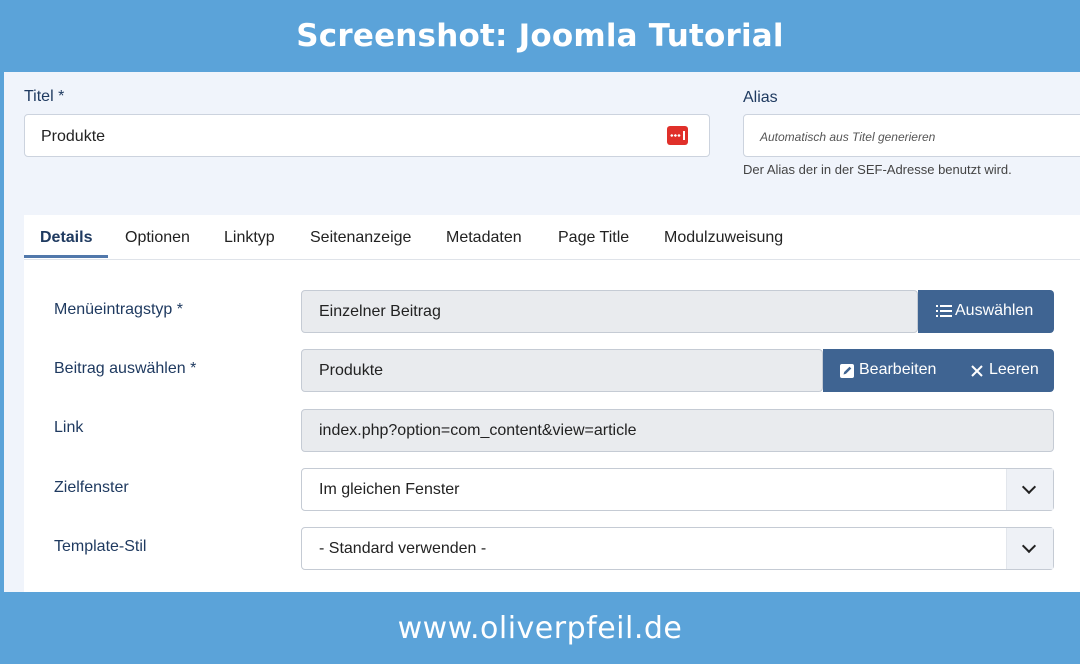  What do you see at coordinates (69, 427) in the screenshot?
I see `link-label: Link` at bounding box center [69, 427].